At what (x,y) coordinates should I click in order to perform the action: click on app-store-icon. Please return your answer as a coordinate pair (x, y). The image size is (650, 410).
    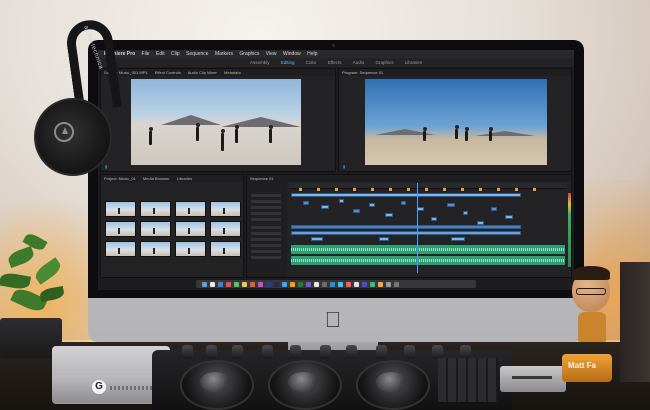
    Looking at the image, I should click on (332, 284).